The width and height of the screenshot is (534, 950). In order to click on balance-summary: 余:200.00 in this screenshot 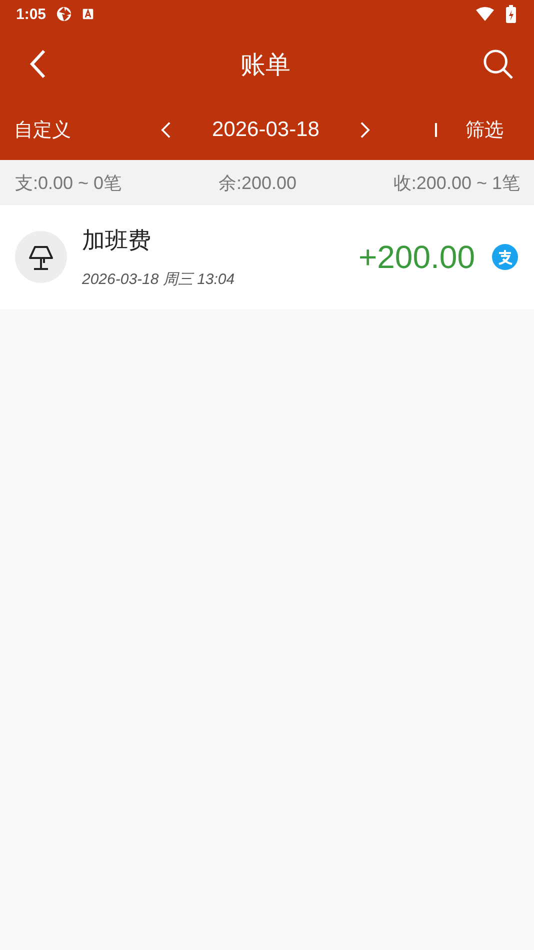, I will do `click(257, 183)`.